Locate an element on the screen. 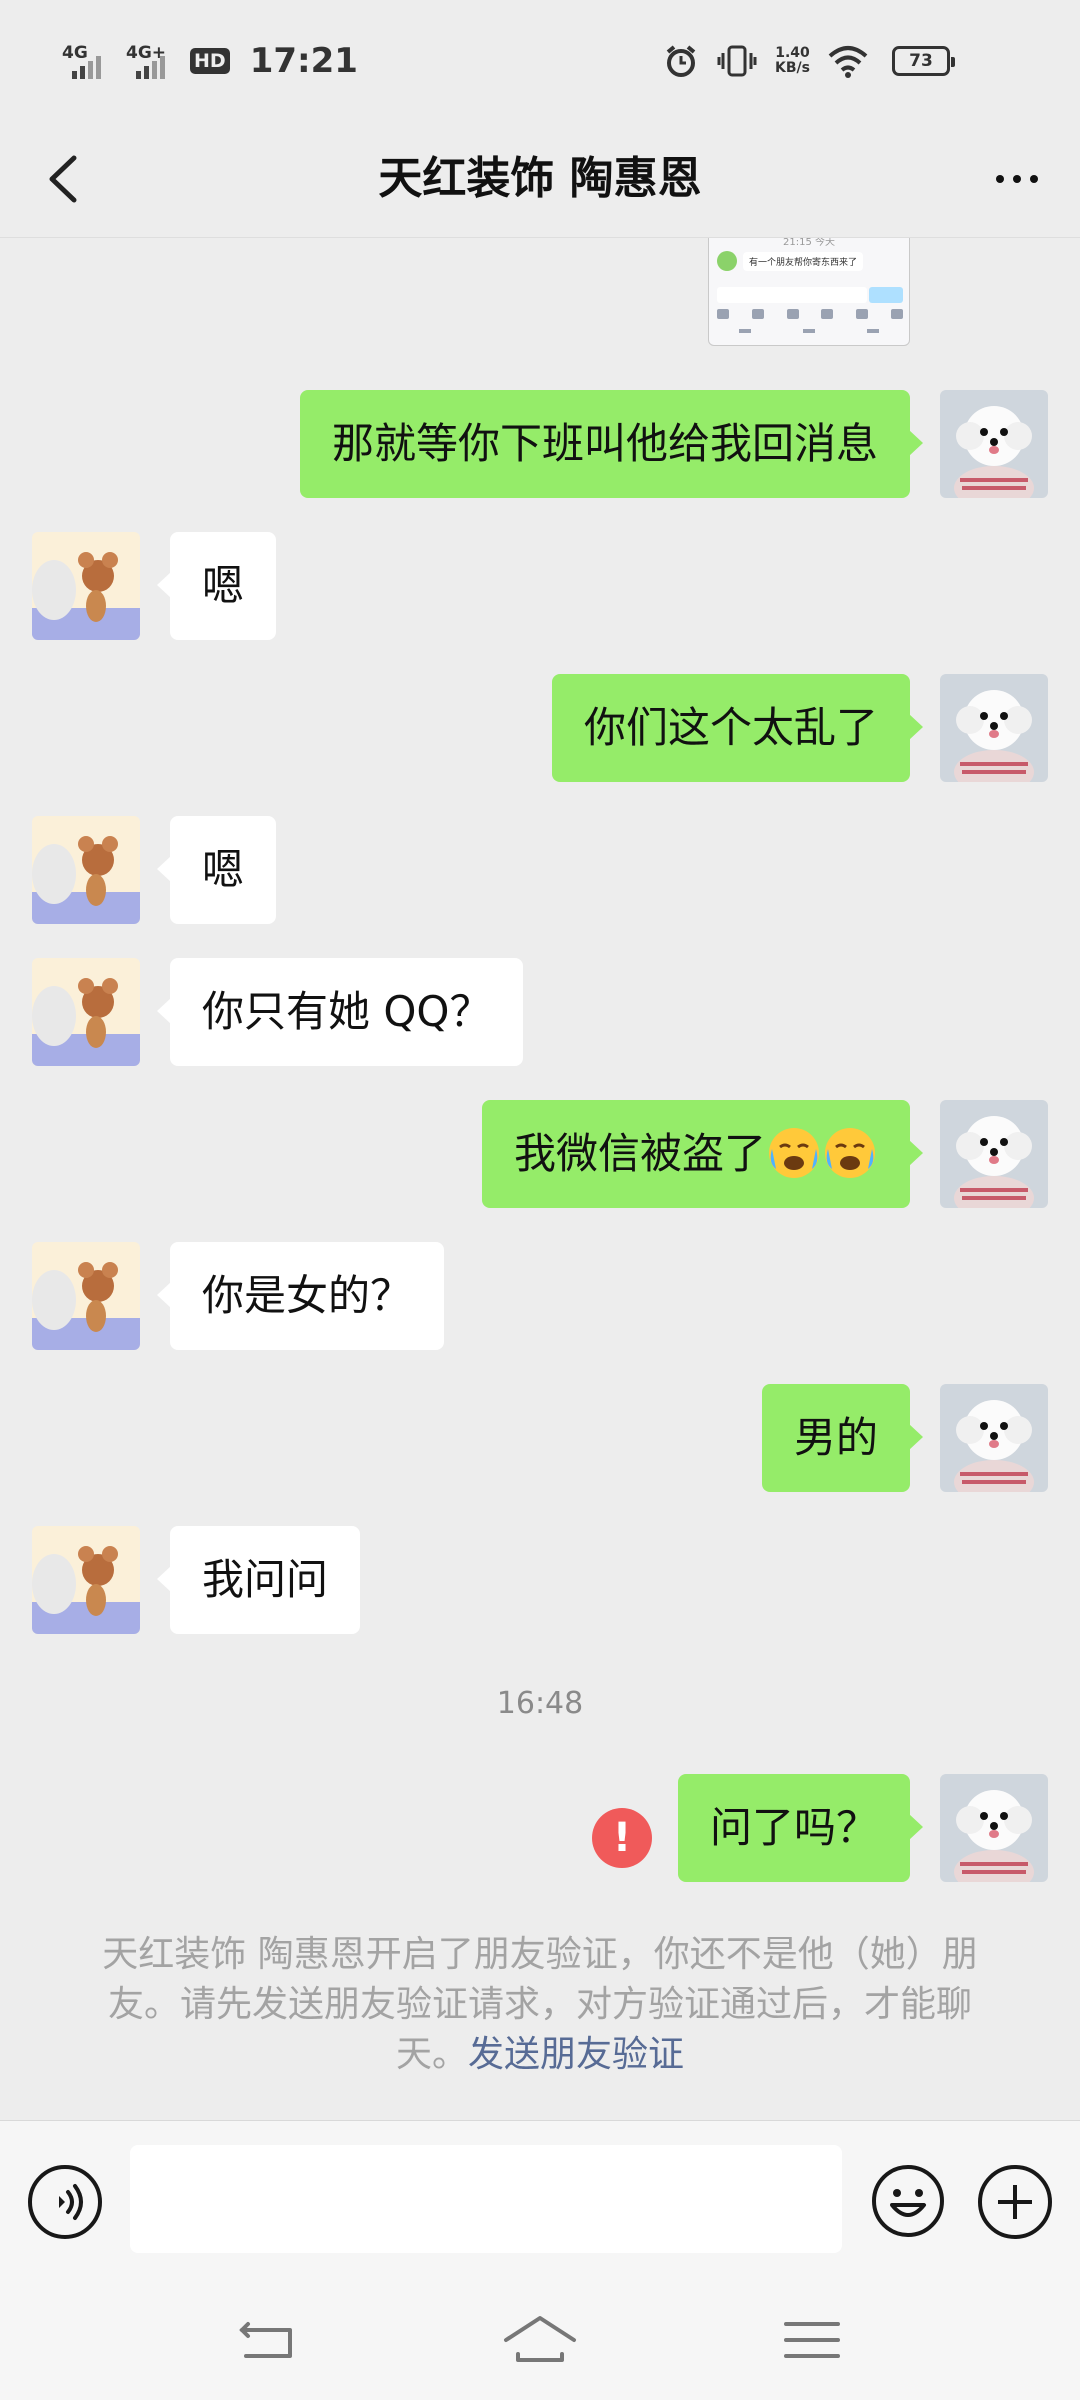  message-bubble-sent: 我微信被盗了 is located at coordinates (702, 1154).